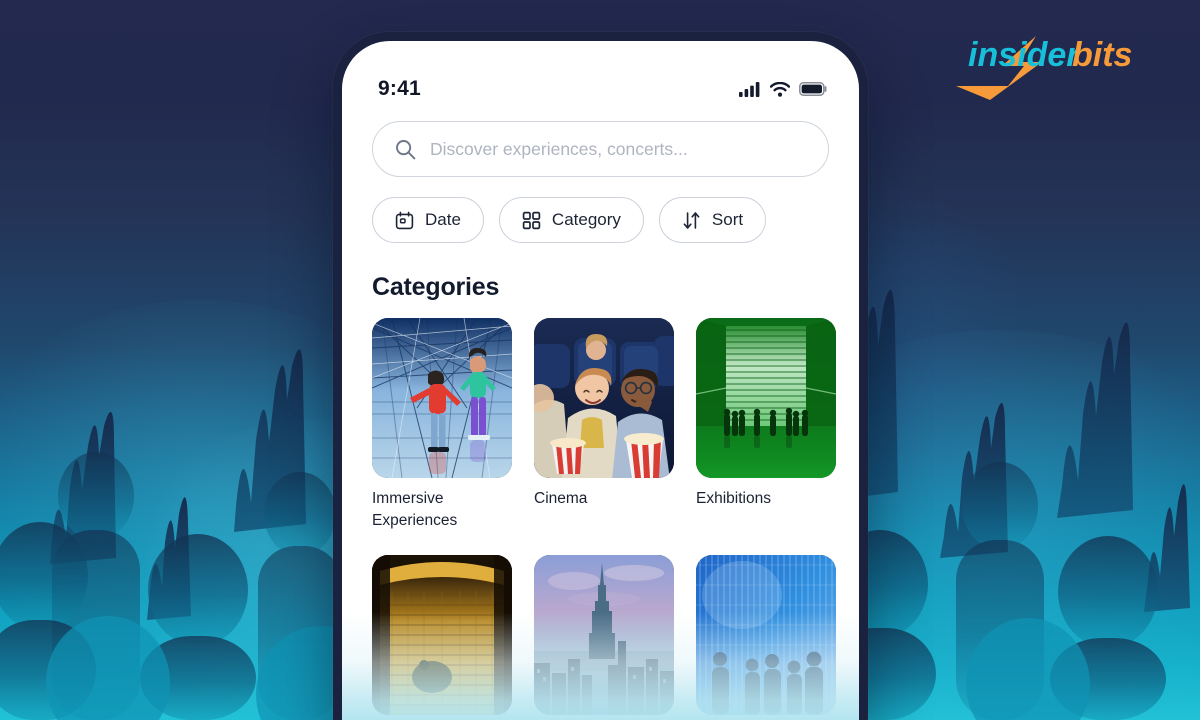  I want to click on category-card-cinema: Cinema, so click(604, 425).